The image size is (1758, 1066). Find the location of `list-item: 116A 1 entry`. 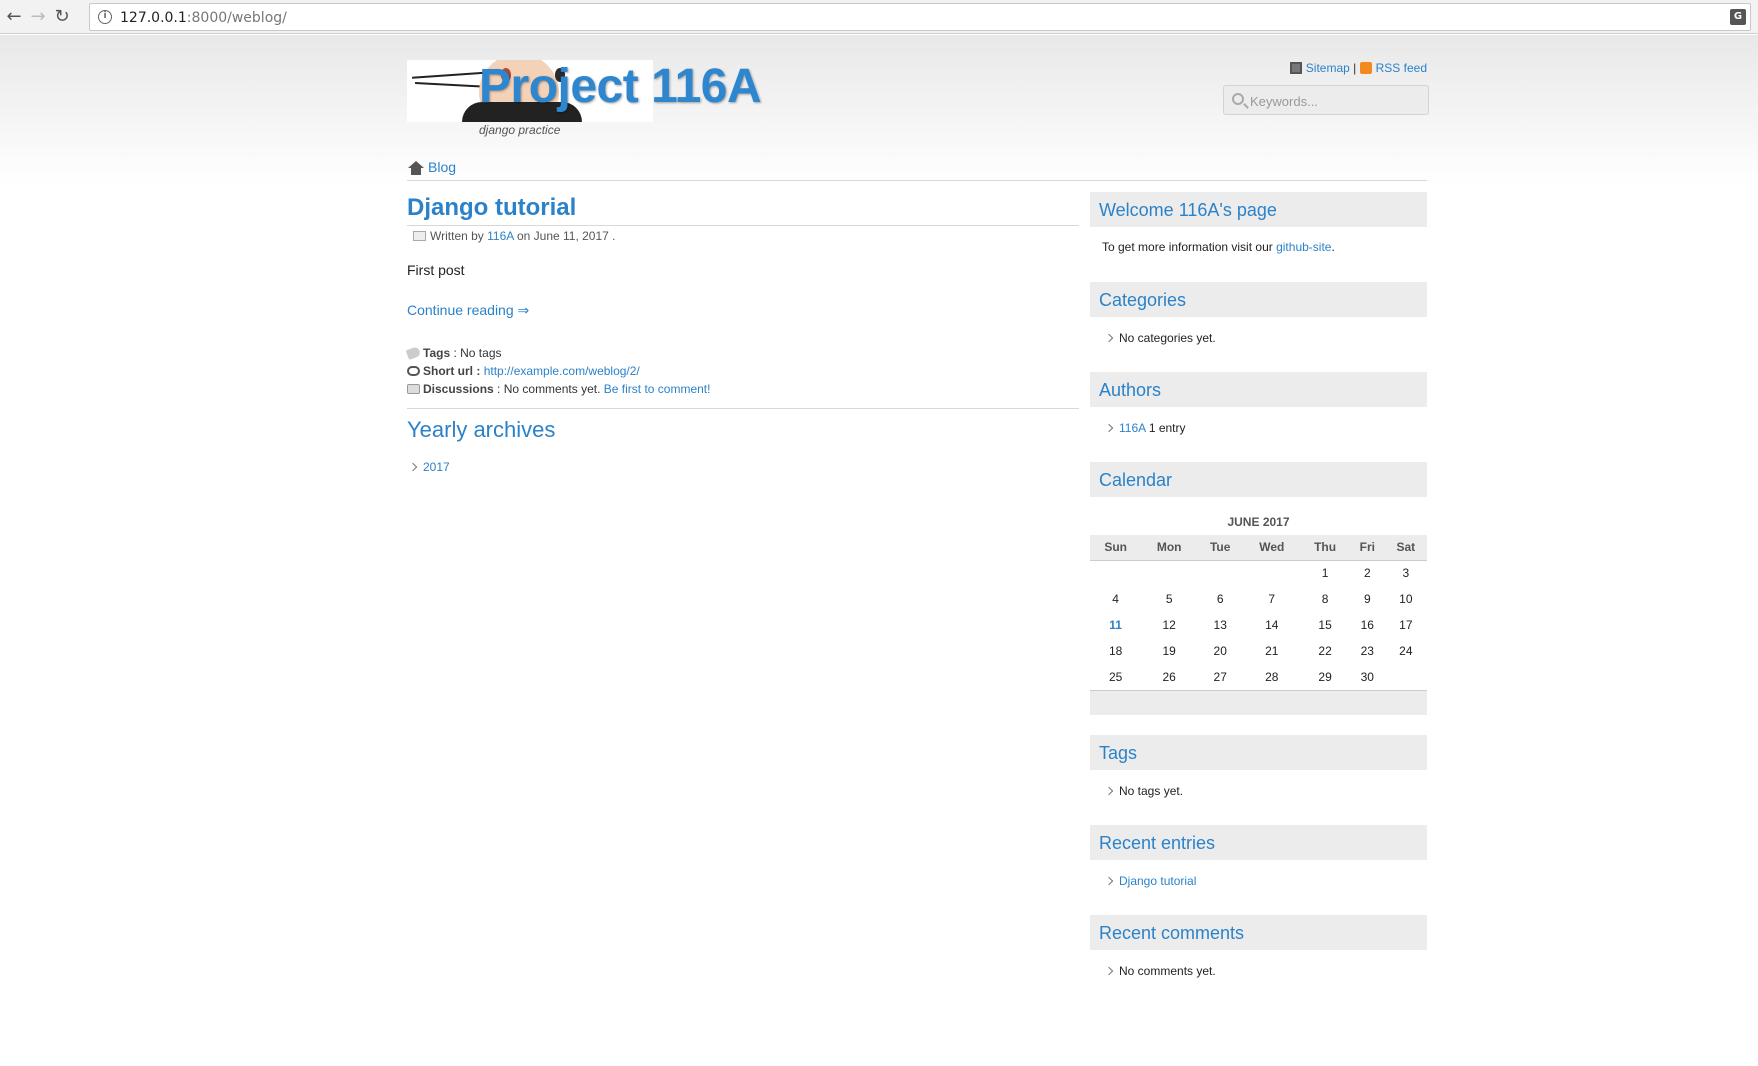

list-item: 116A 1 entry is located at coordinates (1258, 428).